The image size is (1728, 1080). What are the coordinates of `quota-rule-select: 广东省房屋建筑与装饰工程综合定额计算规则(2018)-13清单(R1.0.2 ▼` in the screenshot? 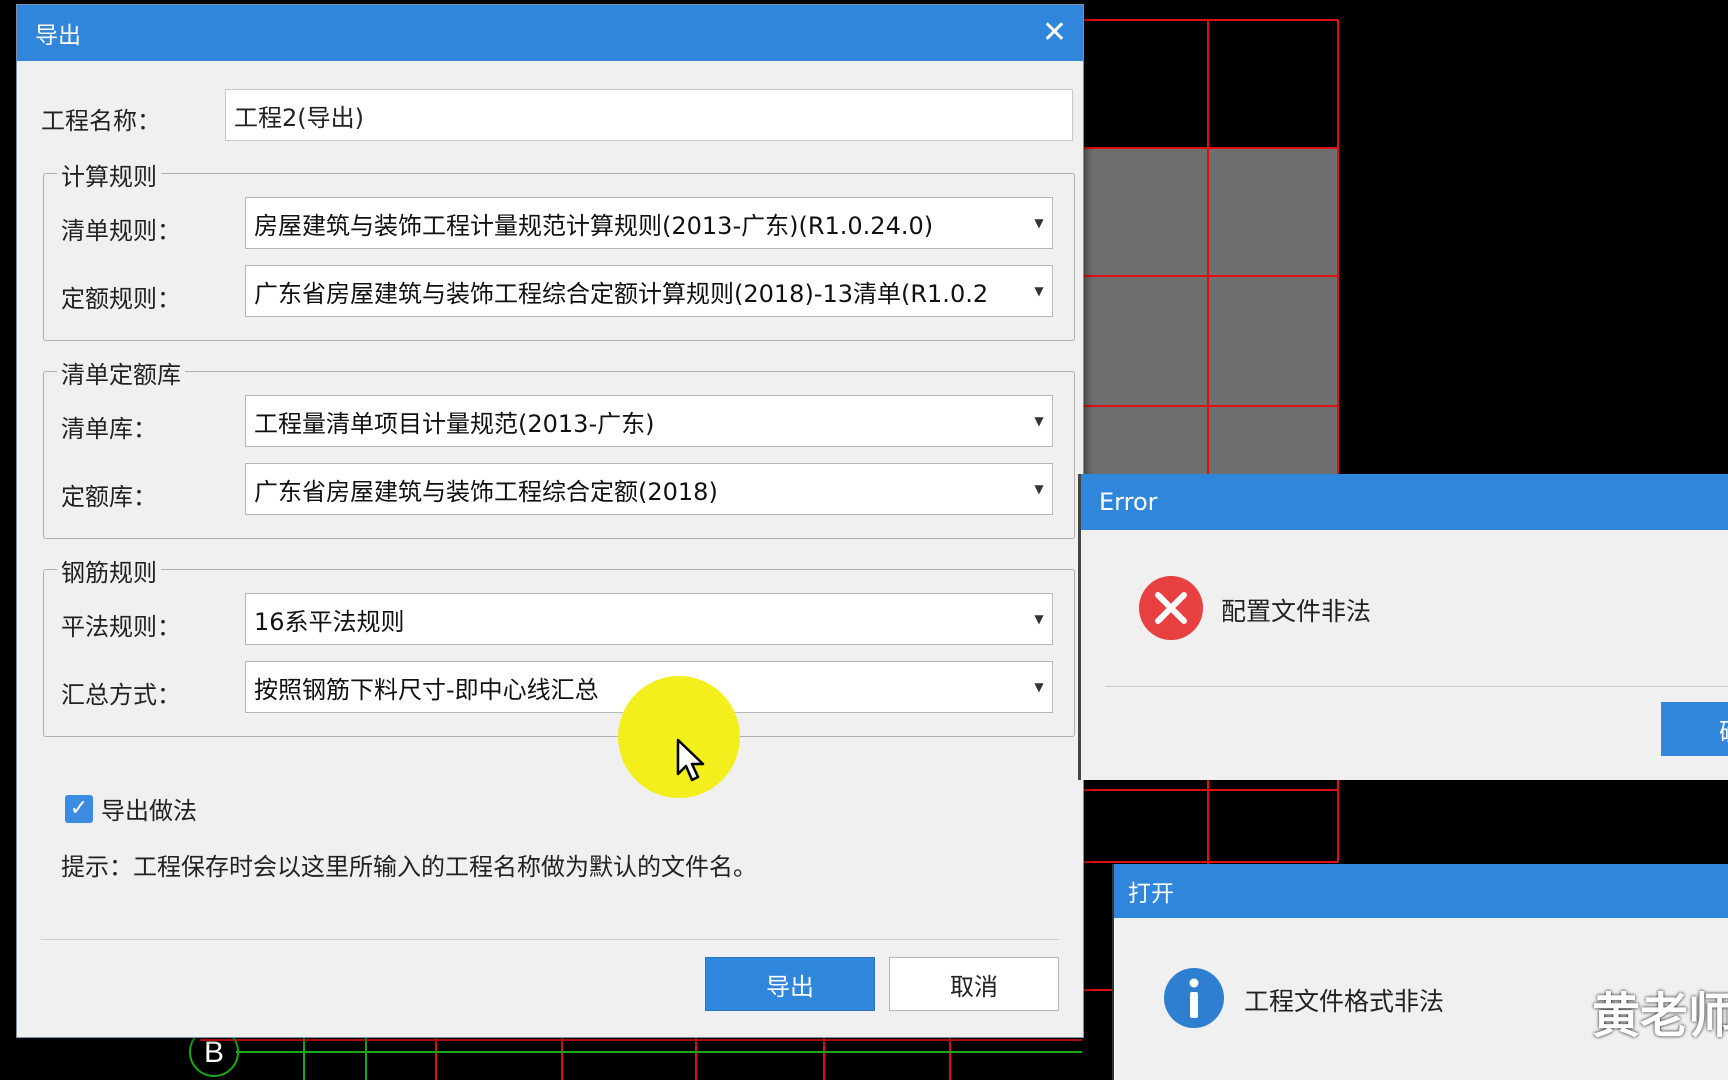 It's located at (649, 291).